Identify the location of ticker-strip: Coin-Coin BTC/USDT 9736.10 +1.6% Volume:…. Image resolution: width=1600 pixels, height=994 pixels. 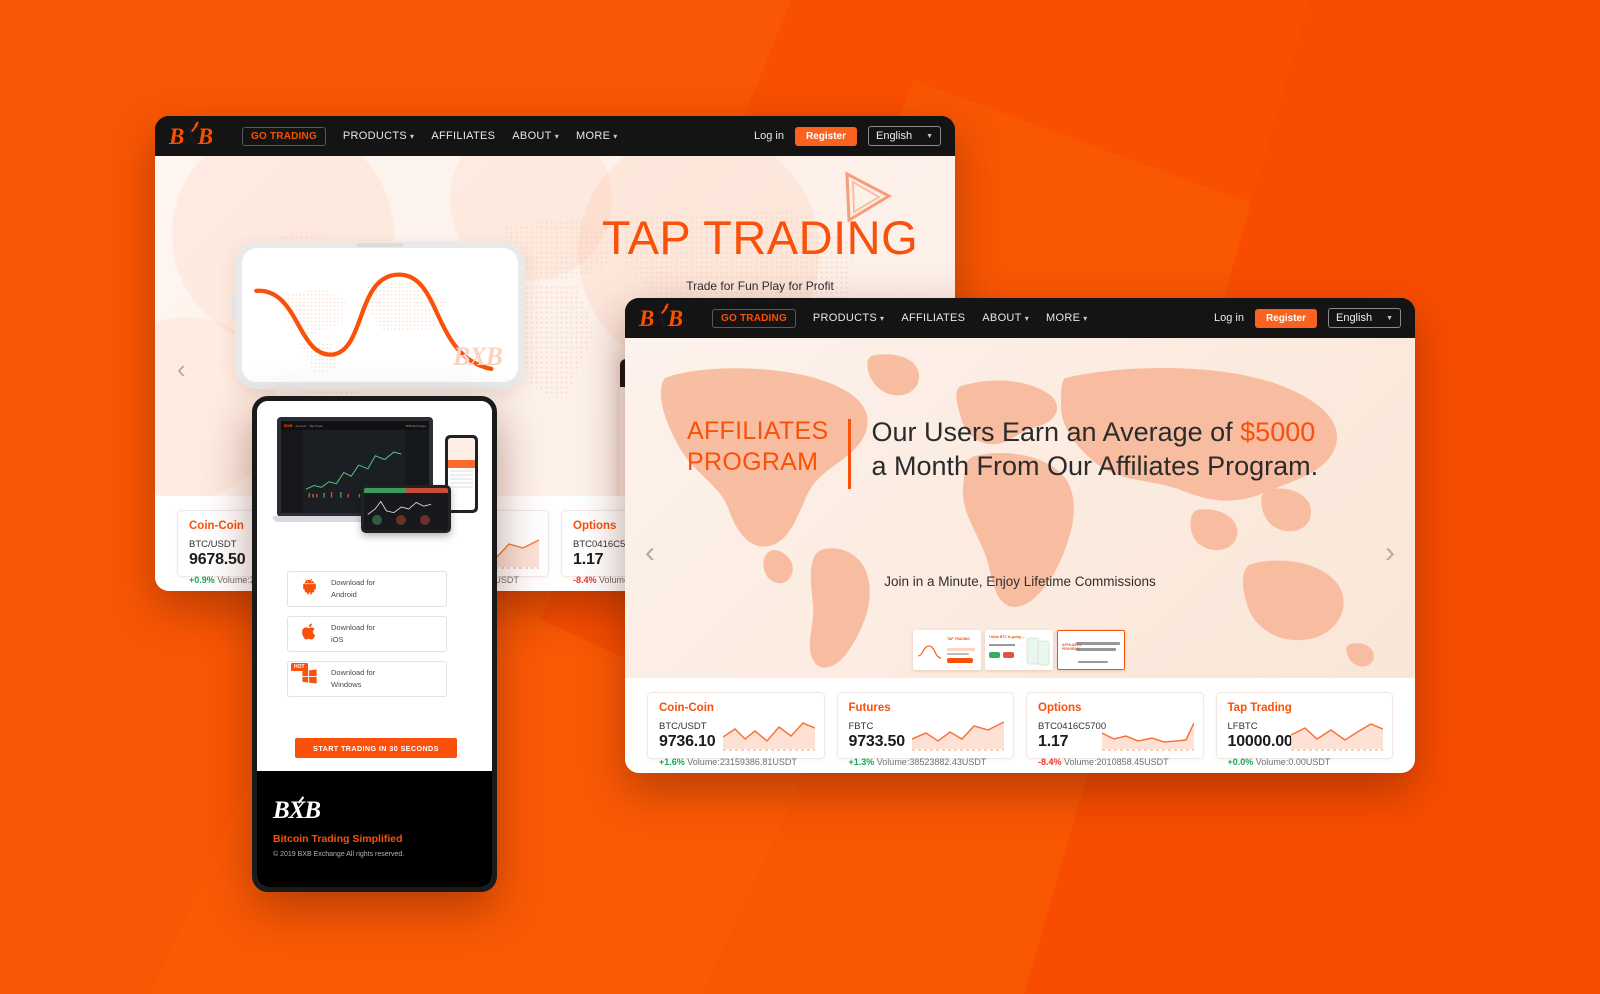
(1020, 725).